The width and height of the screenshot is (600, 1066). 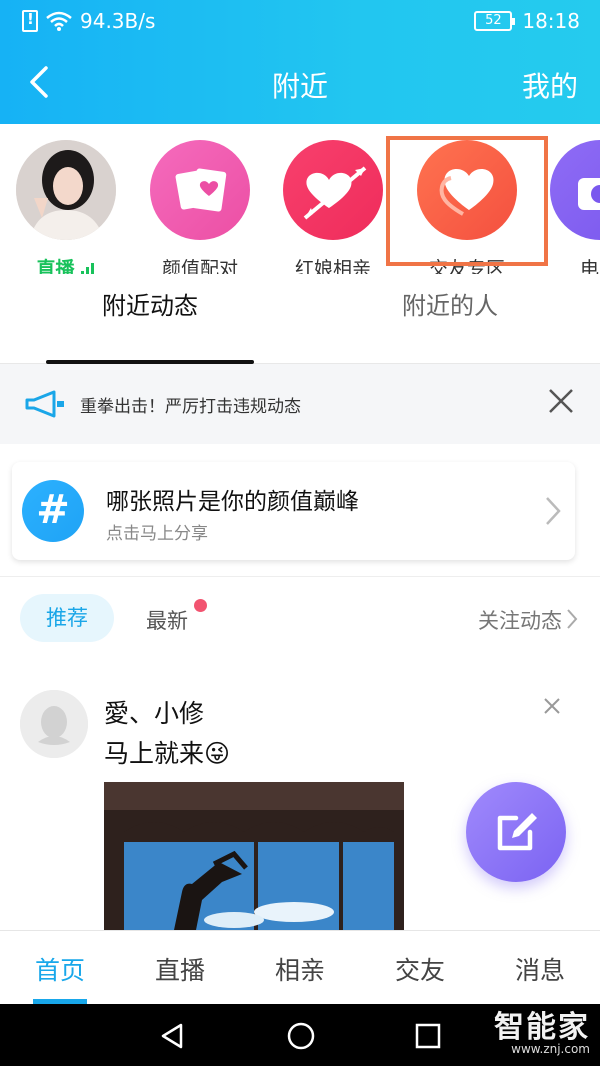 I want to click on bottom-nav: 首页 直播 相亲 交友 消息, so click(x=300, y=967).